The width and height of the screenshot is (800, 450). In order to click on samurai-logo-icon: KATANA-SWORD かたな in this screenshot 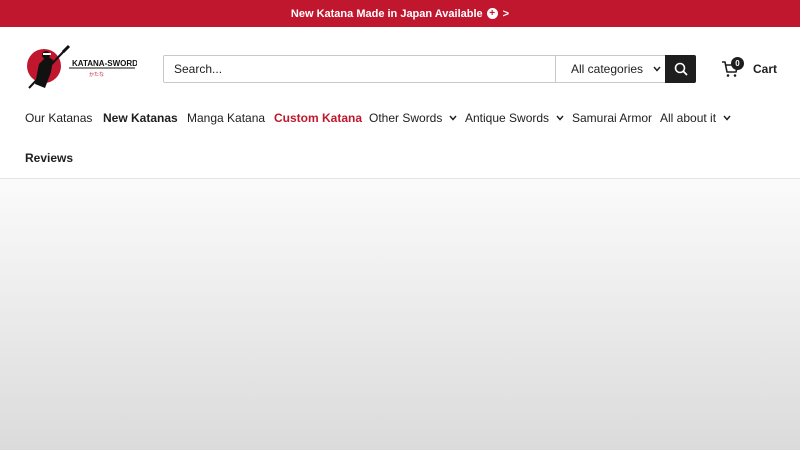, I will do `click(82, 66)`.